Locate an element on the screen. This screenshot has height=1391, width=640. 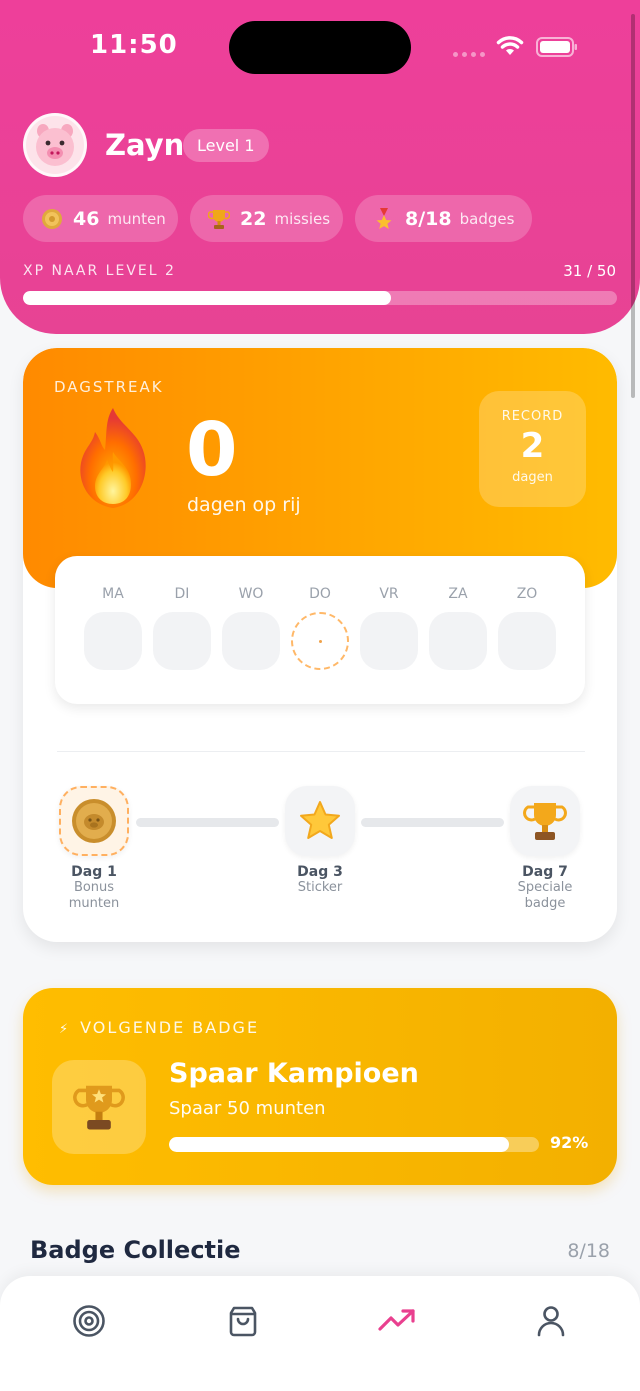
streak-count: 0 is located at coordinates (212, 450).